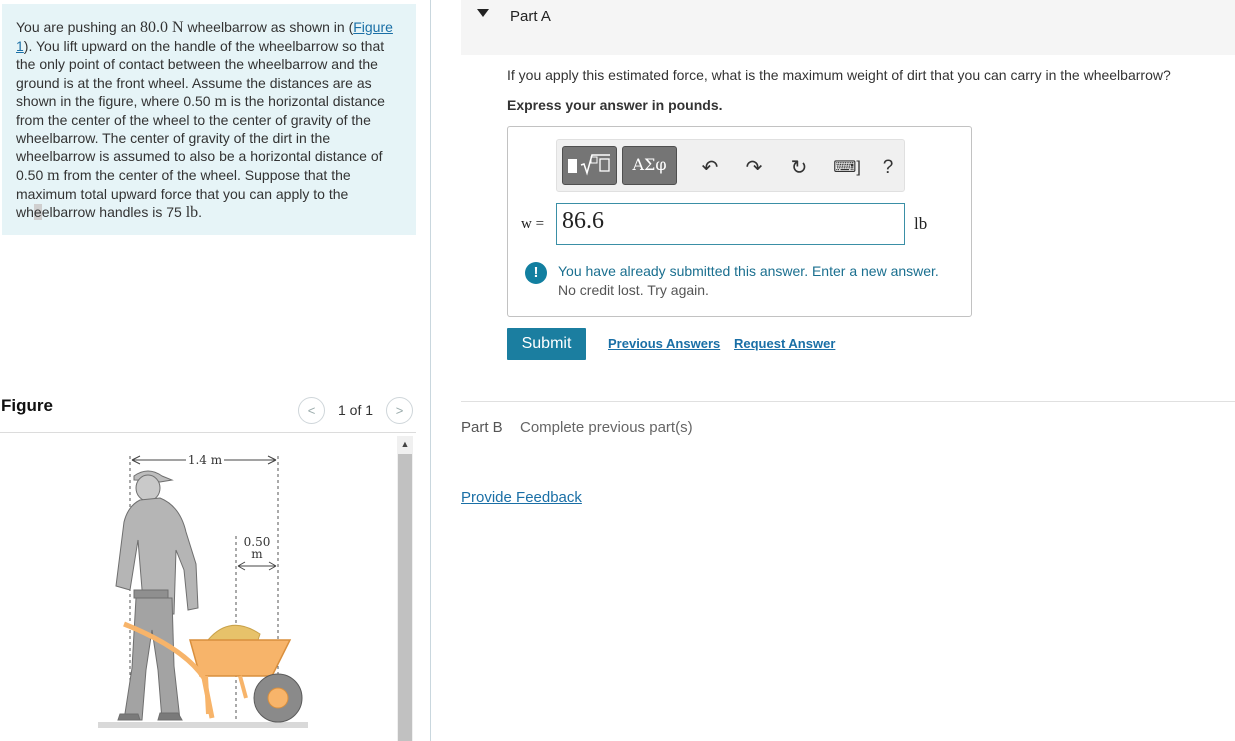  What do you see at coordinates (203, 725) in the screenshot?
I see `ground` at bounding box center [203, 725].